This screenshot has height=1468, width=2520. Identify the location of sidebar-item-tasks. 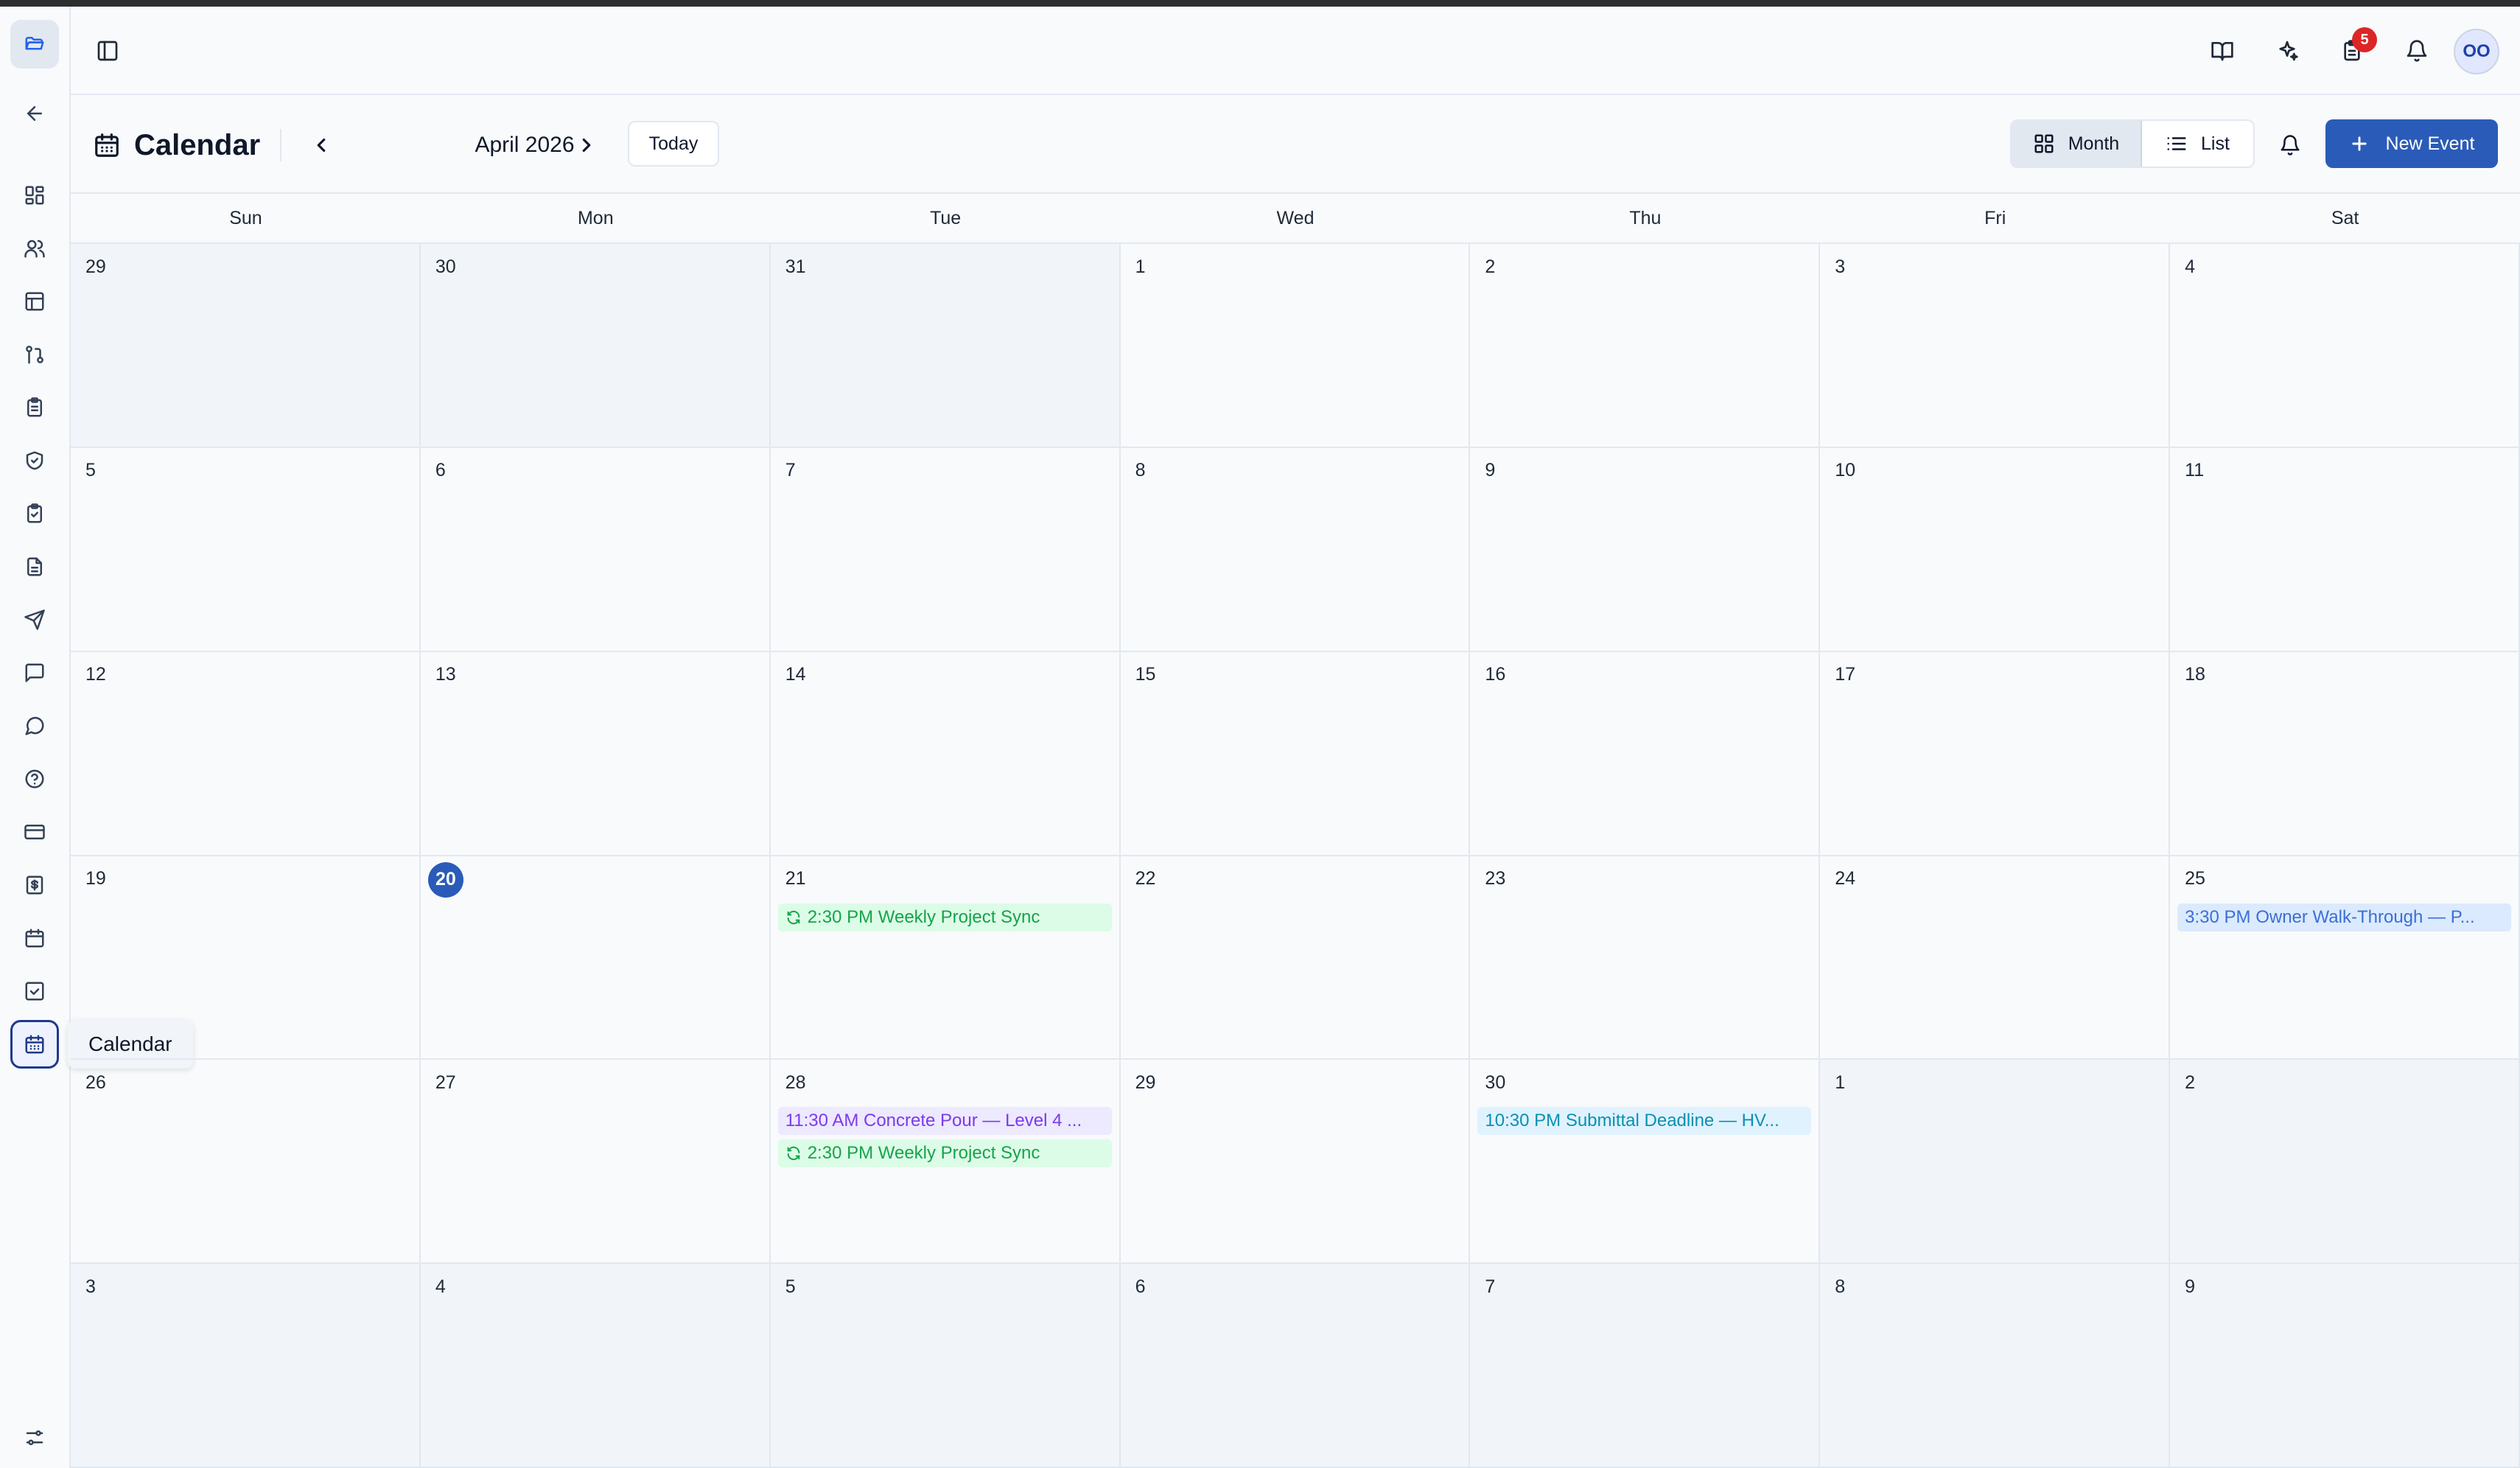
(34, 991).